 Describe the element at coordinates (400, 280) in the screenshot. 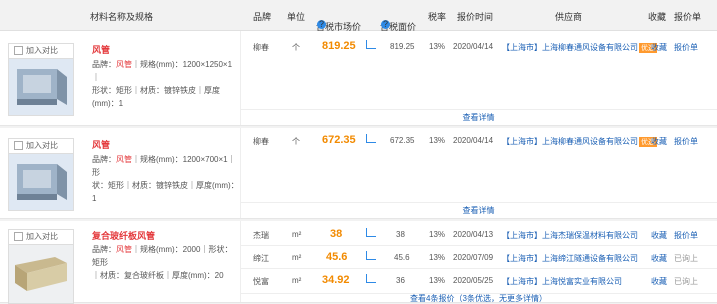

I see `row-notax: 36` at that location.